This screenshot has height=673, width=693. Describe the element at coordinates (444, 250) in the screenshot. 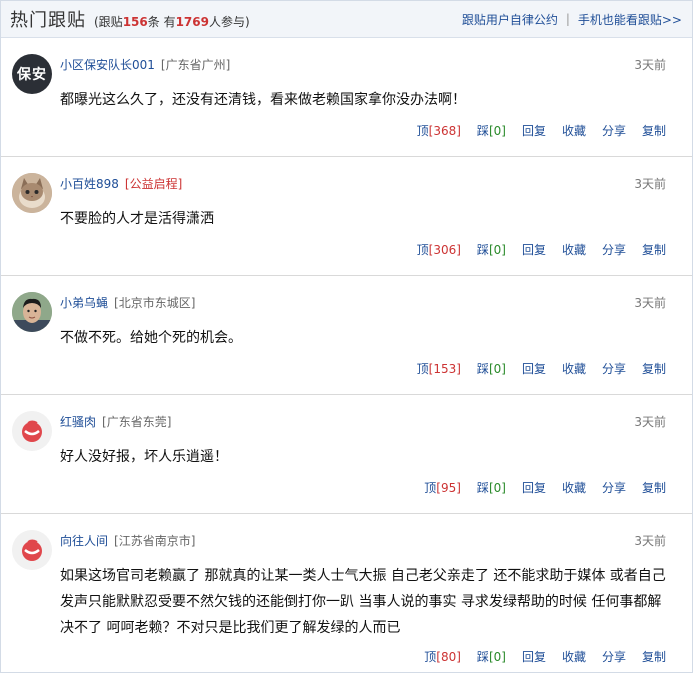

I see `upvote-count: [306]` at that location.